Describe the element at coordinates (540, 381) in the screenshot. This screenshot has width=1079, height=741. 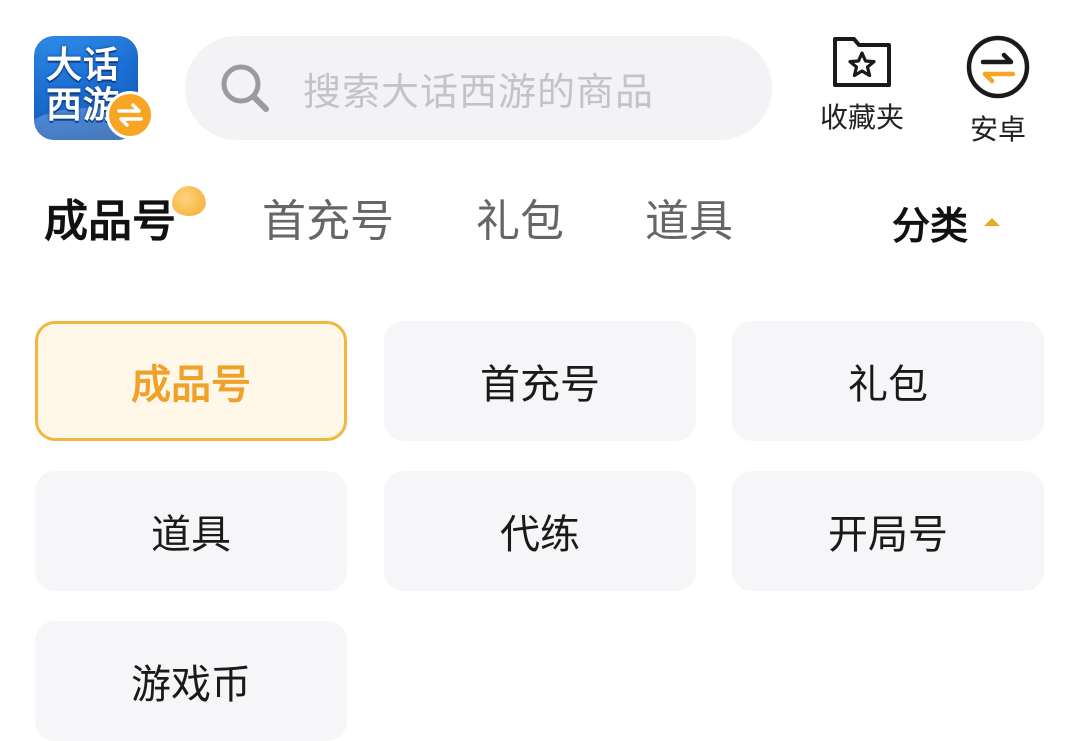
I see `category-chip-first-charge-account: 首充号` at that location.